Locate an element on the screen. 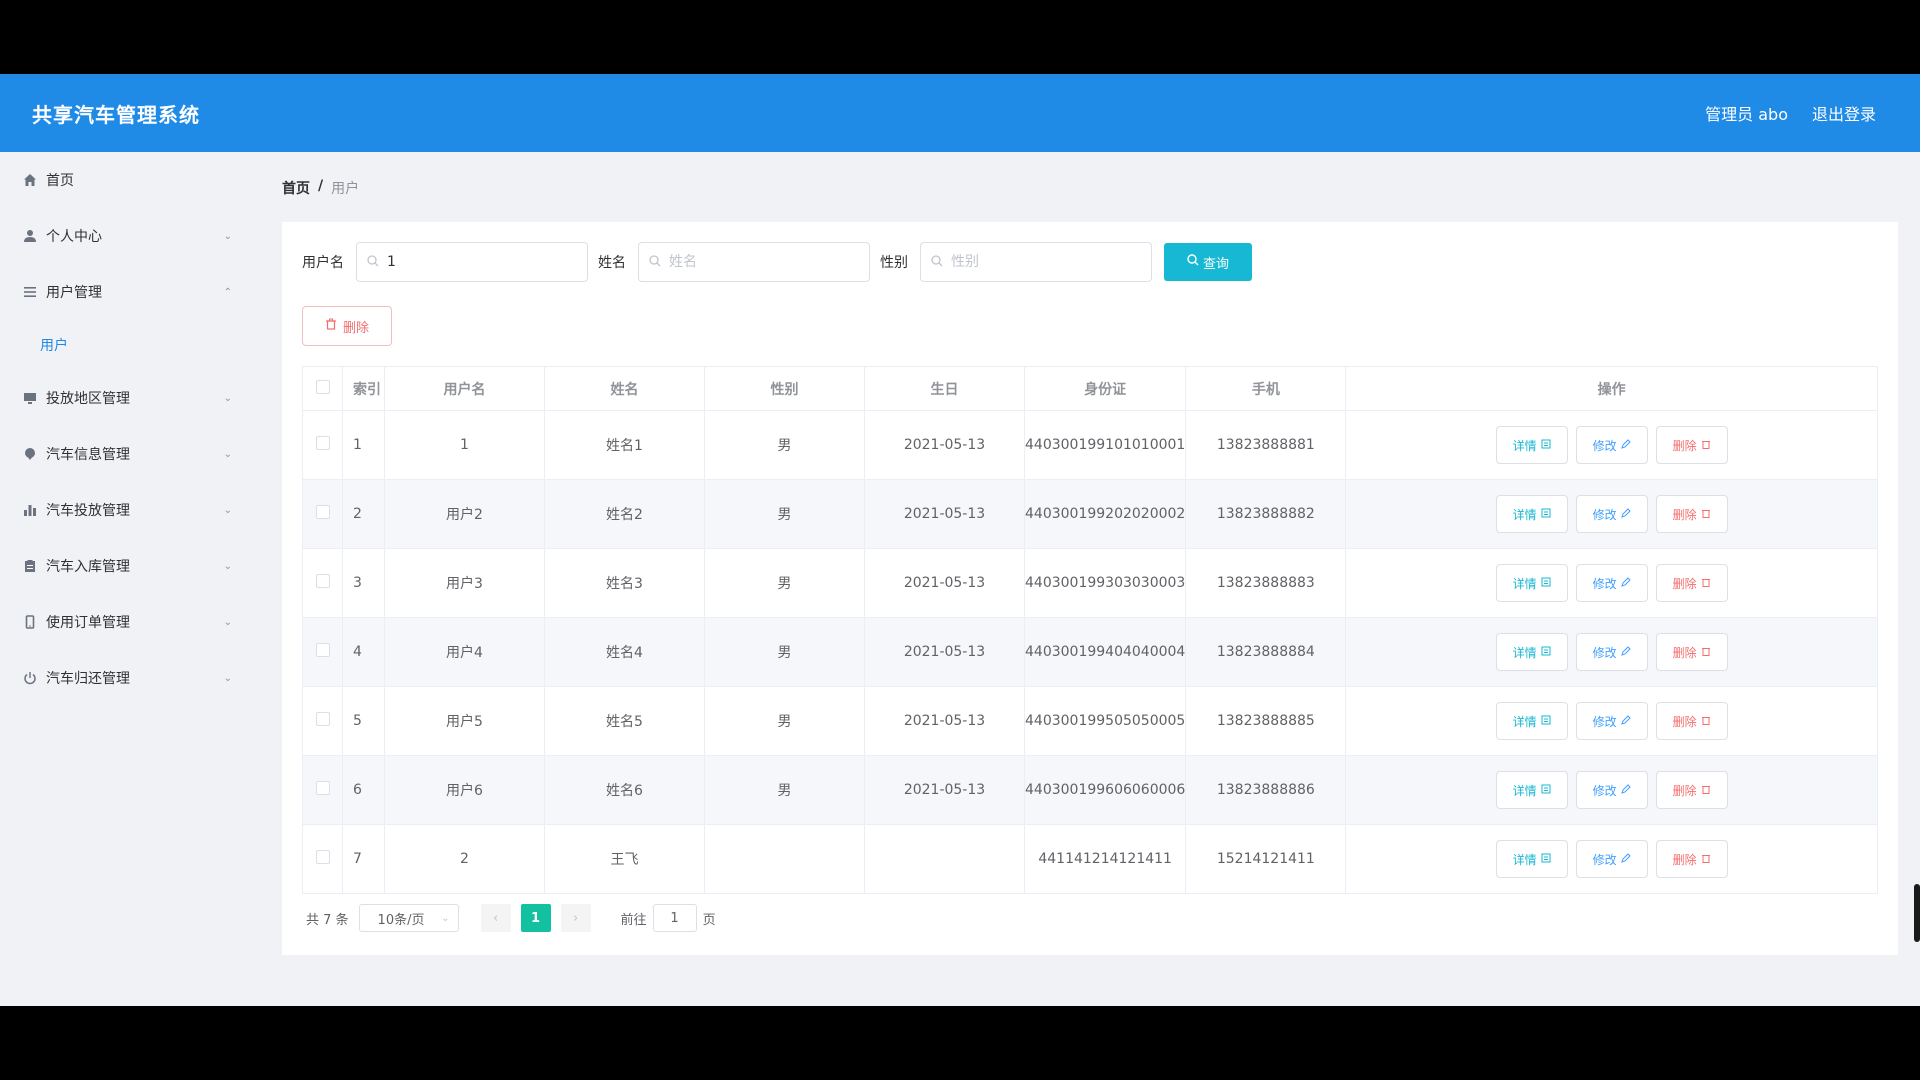 The width and height of the screenshot is (1920, 1080). sidebar-item-label: 汽车归还管理 is located at coordinates (88, 679).